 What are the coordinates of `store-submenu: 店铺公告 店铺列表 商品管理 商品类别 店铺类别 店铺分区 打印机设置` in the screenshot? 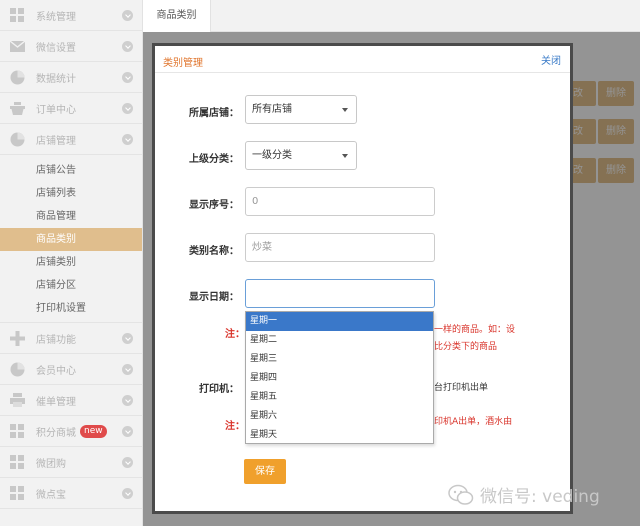 It's located at (71, 239).